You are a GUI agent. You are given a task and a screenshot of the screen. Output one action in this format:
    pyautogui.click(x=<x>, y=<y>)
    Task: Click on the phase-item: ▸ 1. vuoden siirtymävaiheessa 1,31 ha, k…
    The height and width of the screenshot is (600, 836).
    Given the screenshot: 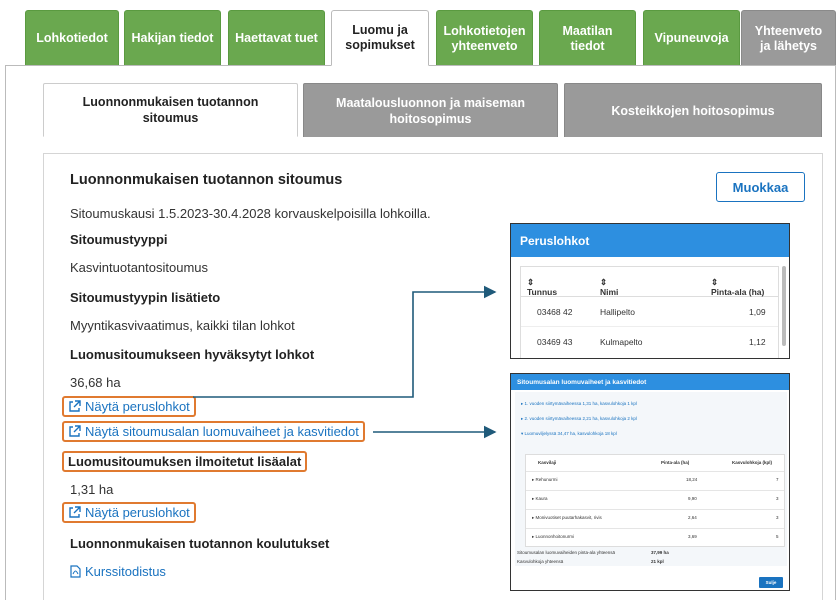 What is the action you would take?
    pyautogui.click(x=579, y=403)
    